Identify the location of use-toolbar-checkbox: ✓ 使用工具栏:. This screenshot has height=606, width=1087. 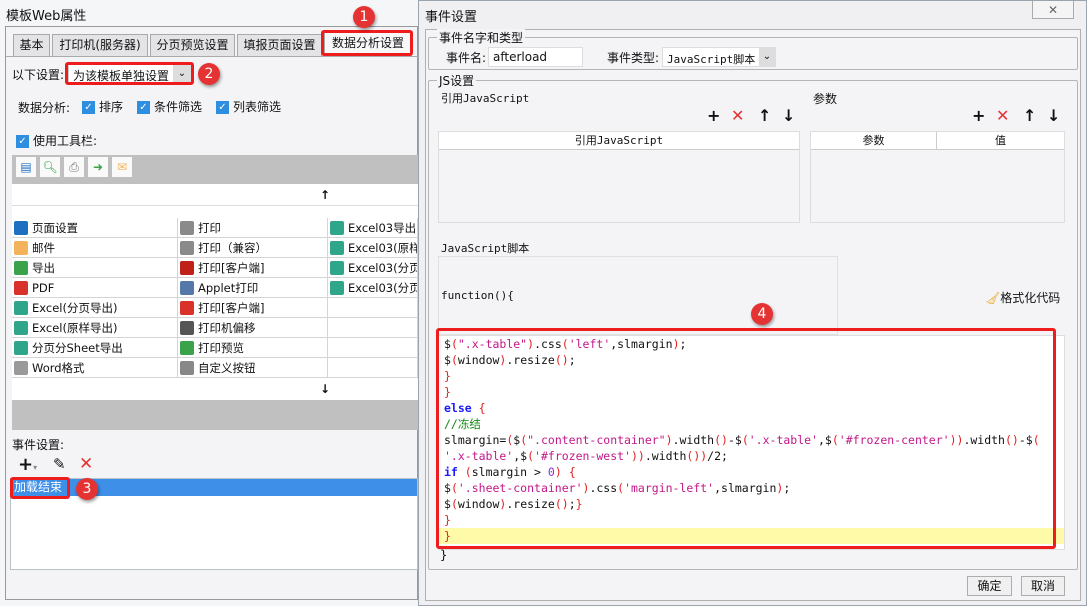
(56, 140).